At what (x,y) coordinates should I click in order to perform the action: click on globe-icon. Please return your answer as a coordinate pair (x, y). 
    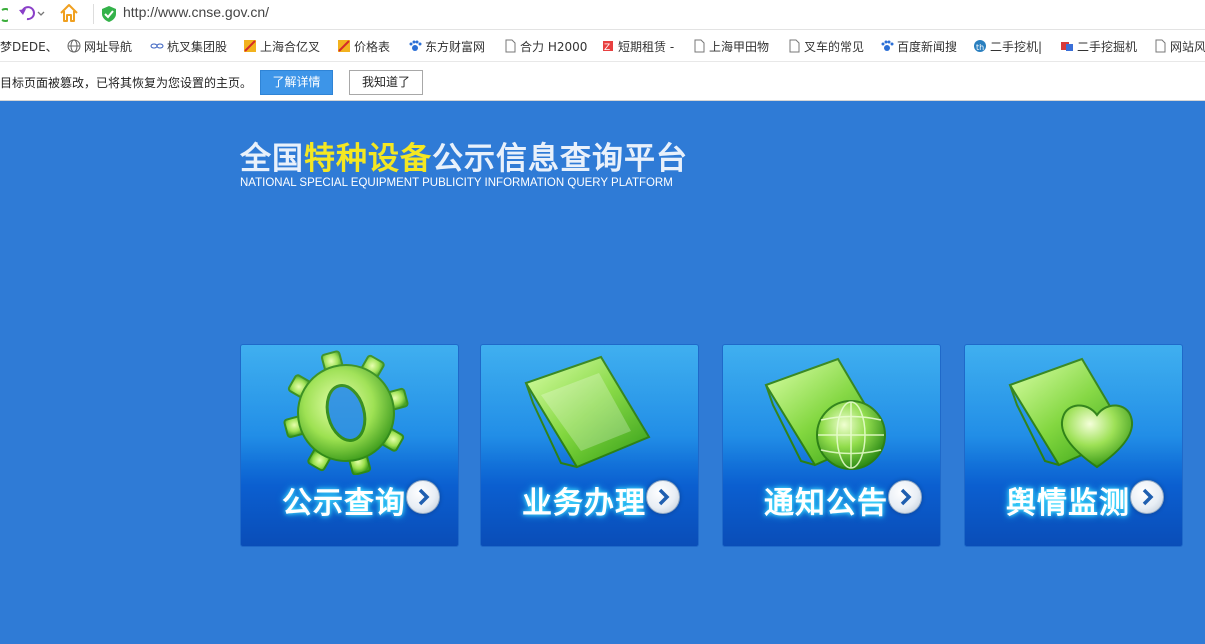
    Looking at the image, I should click on (74, 46).